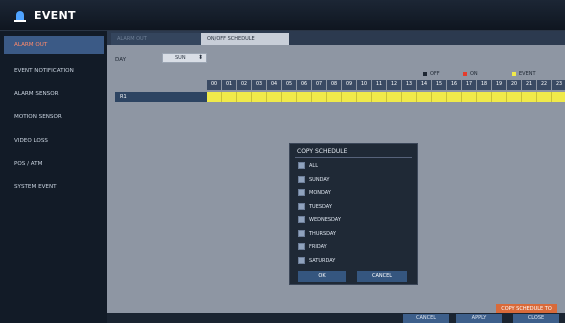  I want to click on legend-on-swatch, so click(465, 74).